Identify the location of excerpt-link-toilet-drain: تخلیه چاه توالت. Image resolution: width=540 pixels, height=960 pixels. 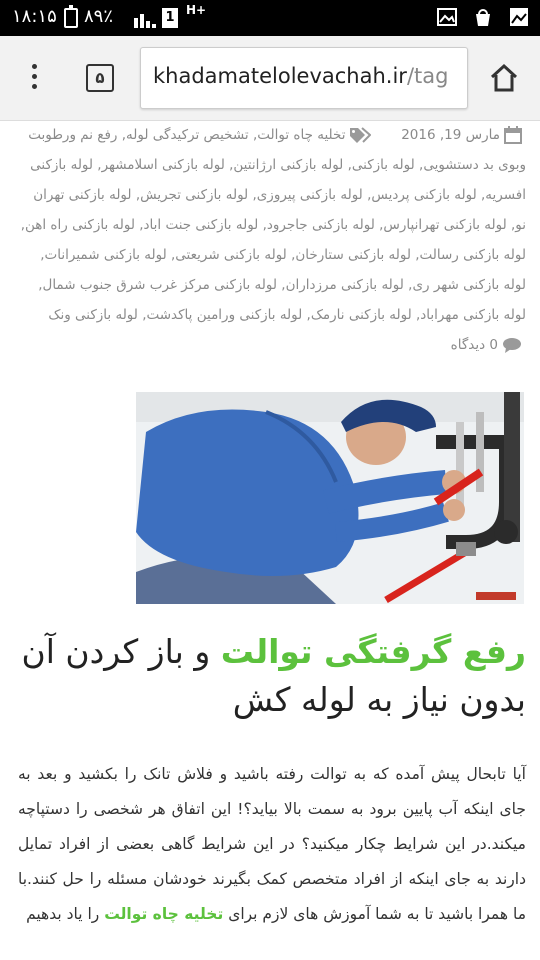
(163, 914).